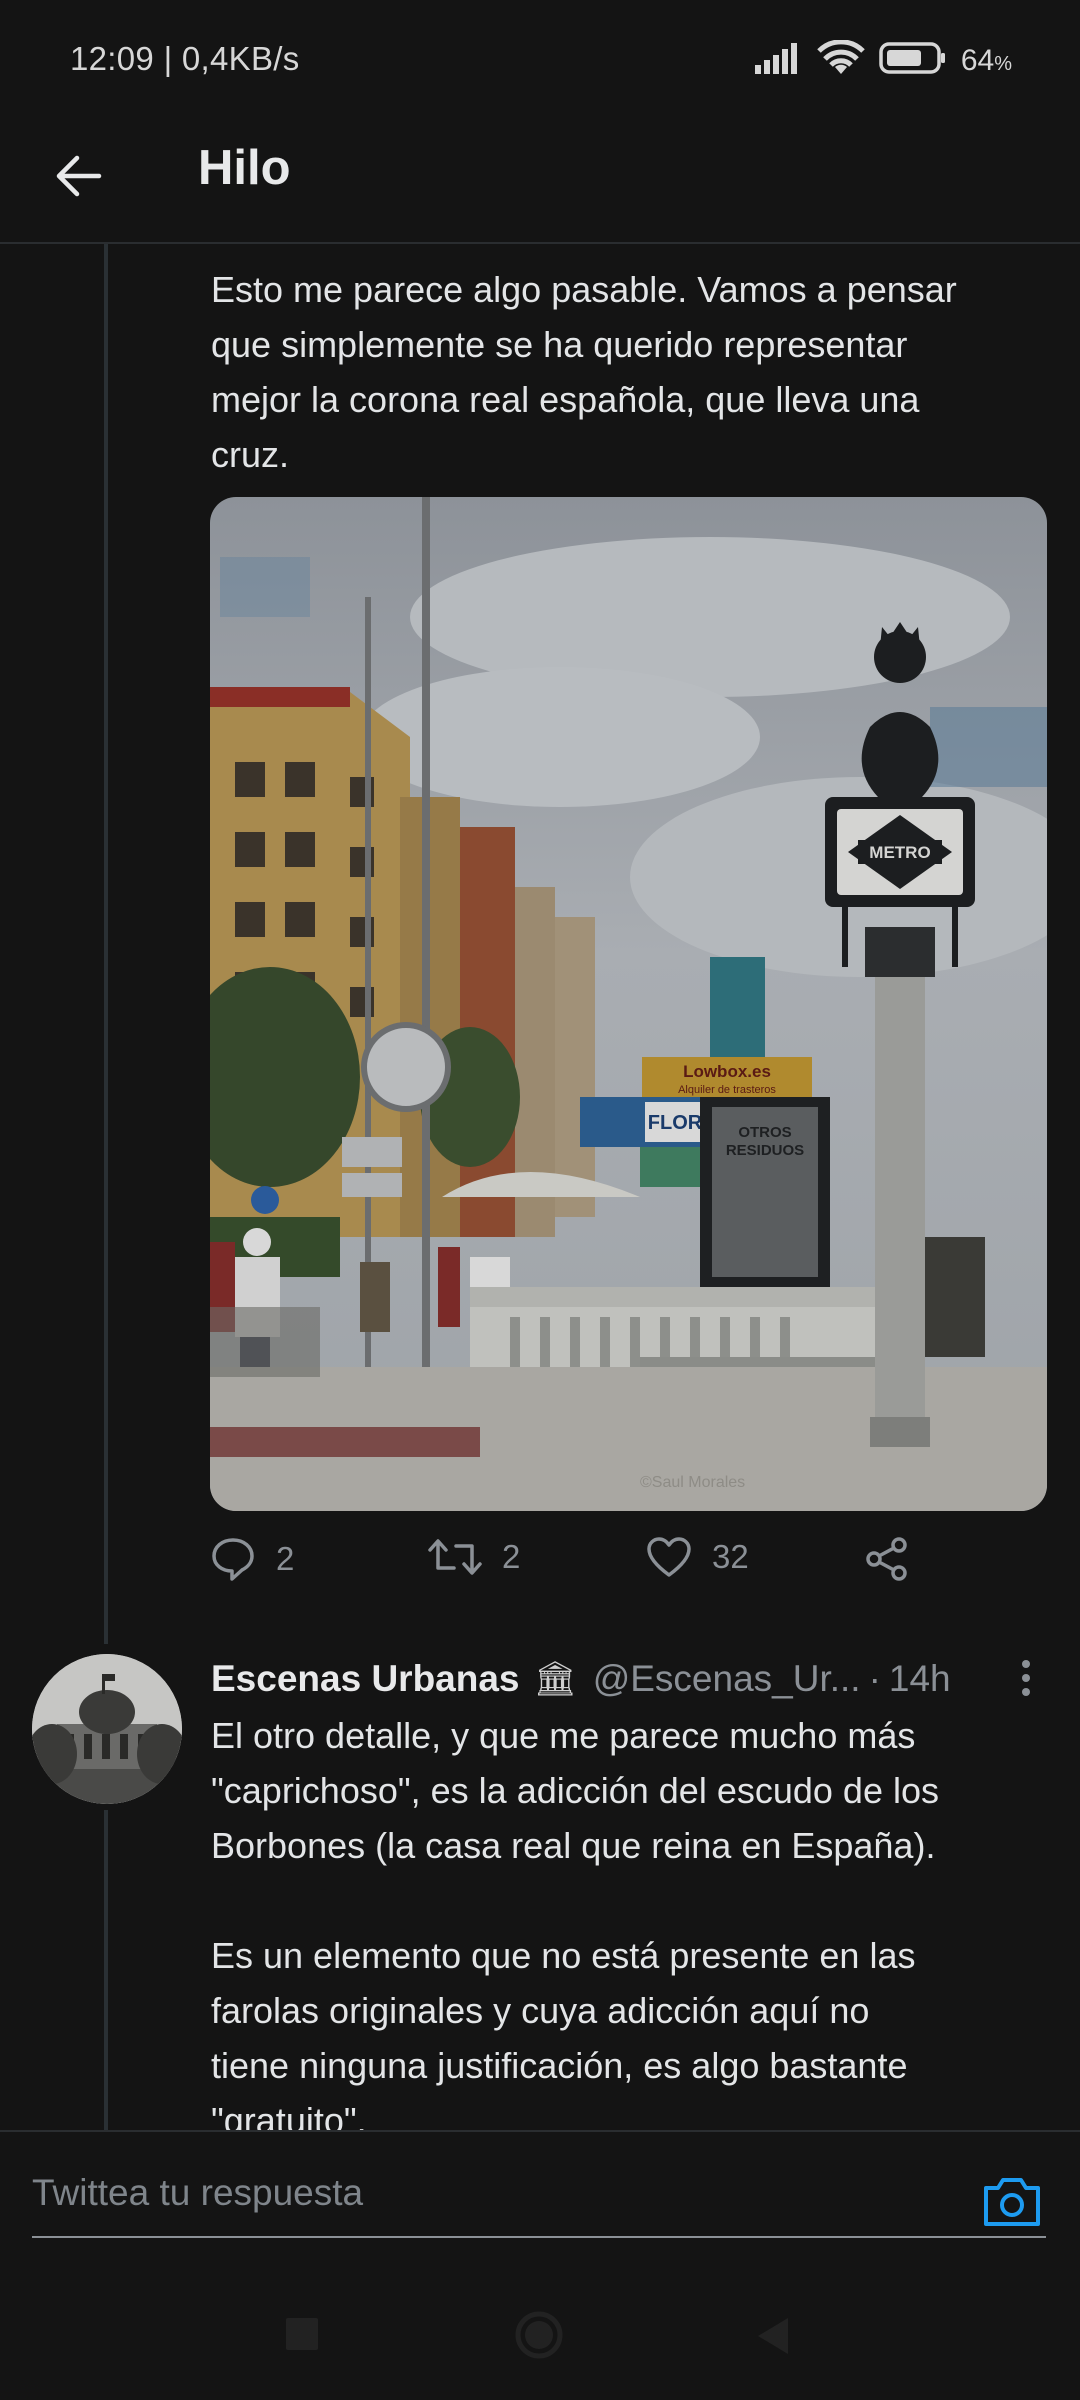 The width and height of the screenshot is (1080, 2400). Describe the element at coordinates (675, 1123) in the screenshot. I see `flor-sign-text: FLOR` at that location.